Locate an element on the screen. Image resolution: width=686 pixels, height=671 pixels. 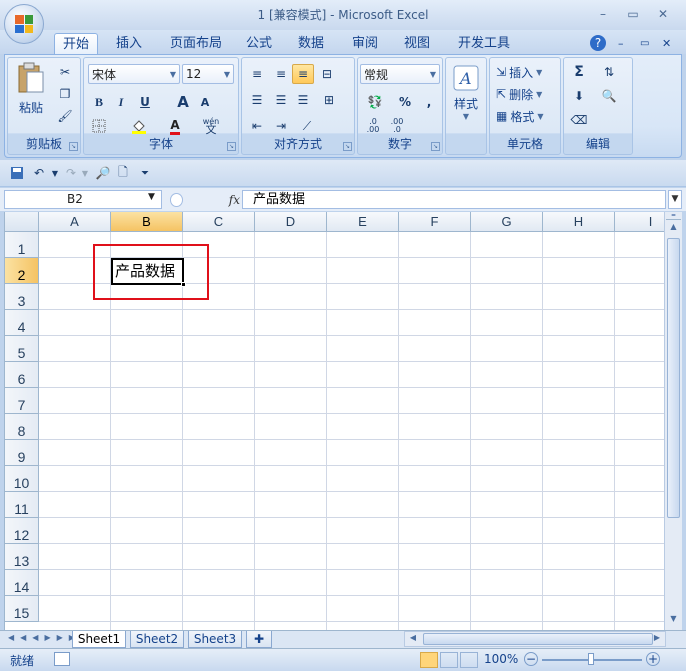
ribbon-restore-button: ▭ is located at coordinates (644, 43).